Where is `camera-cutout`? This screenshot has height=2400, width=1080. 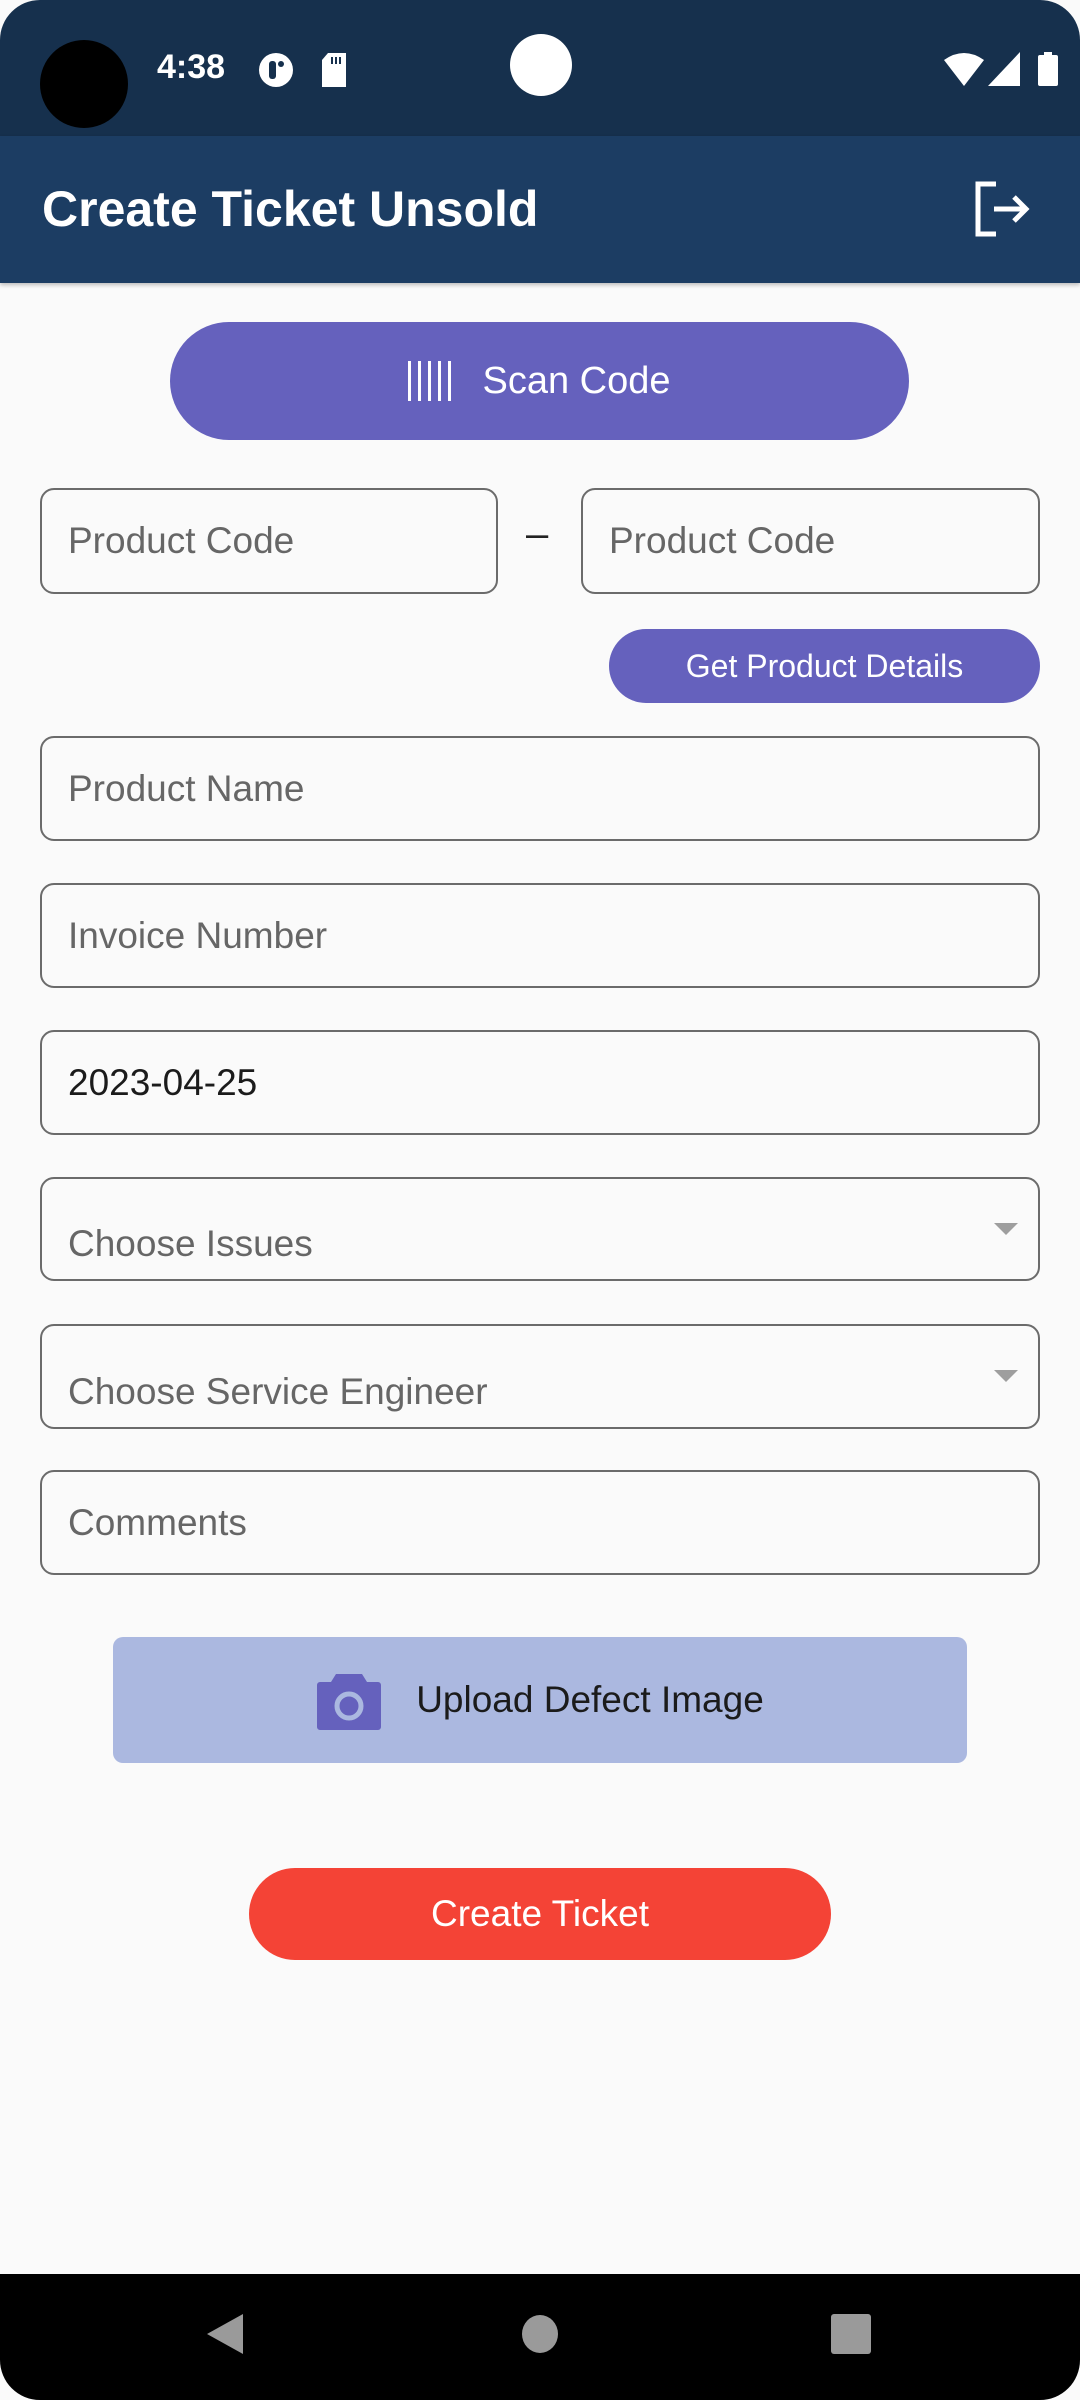 camera-cutout is located at coordinates (84, 84).